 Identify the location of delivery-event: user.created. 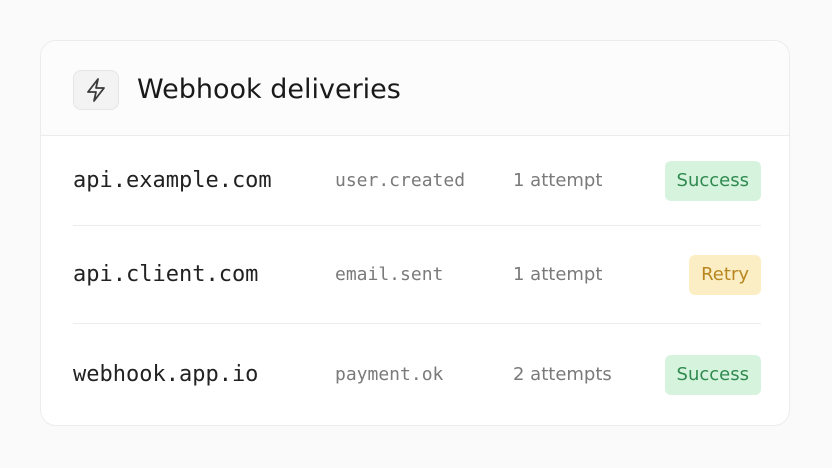
(400, 180).